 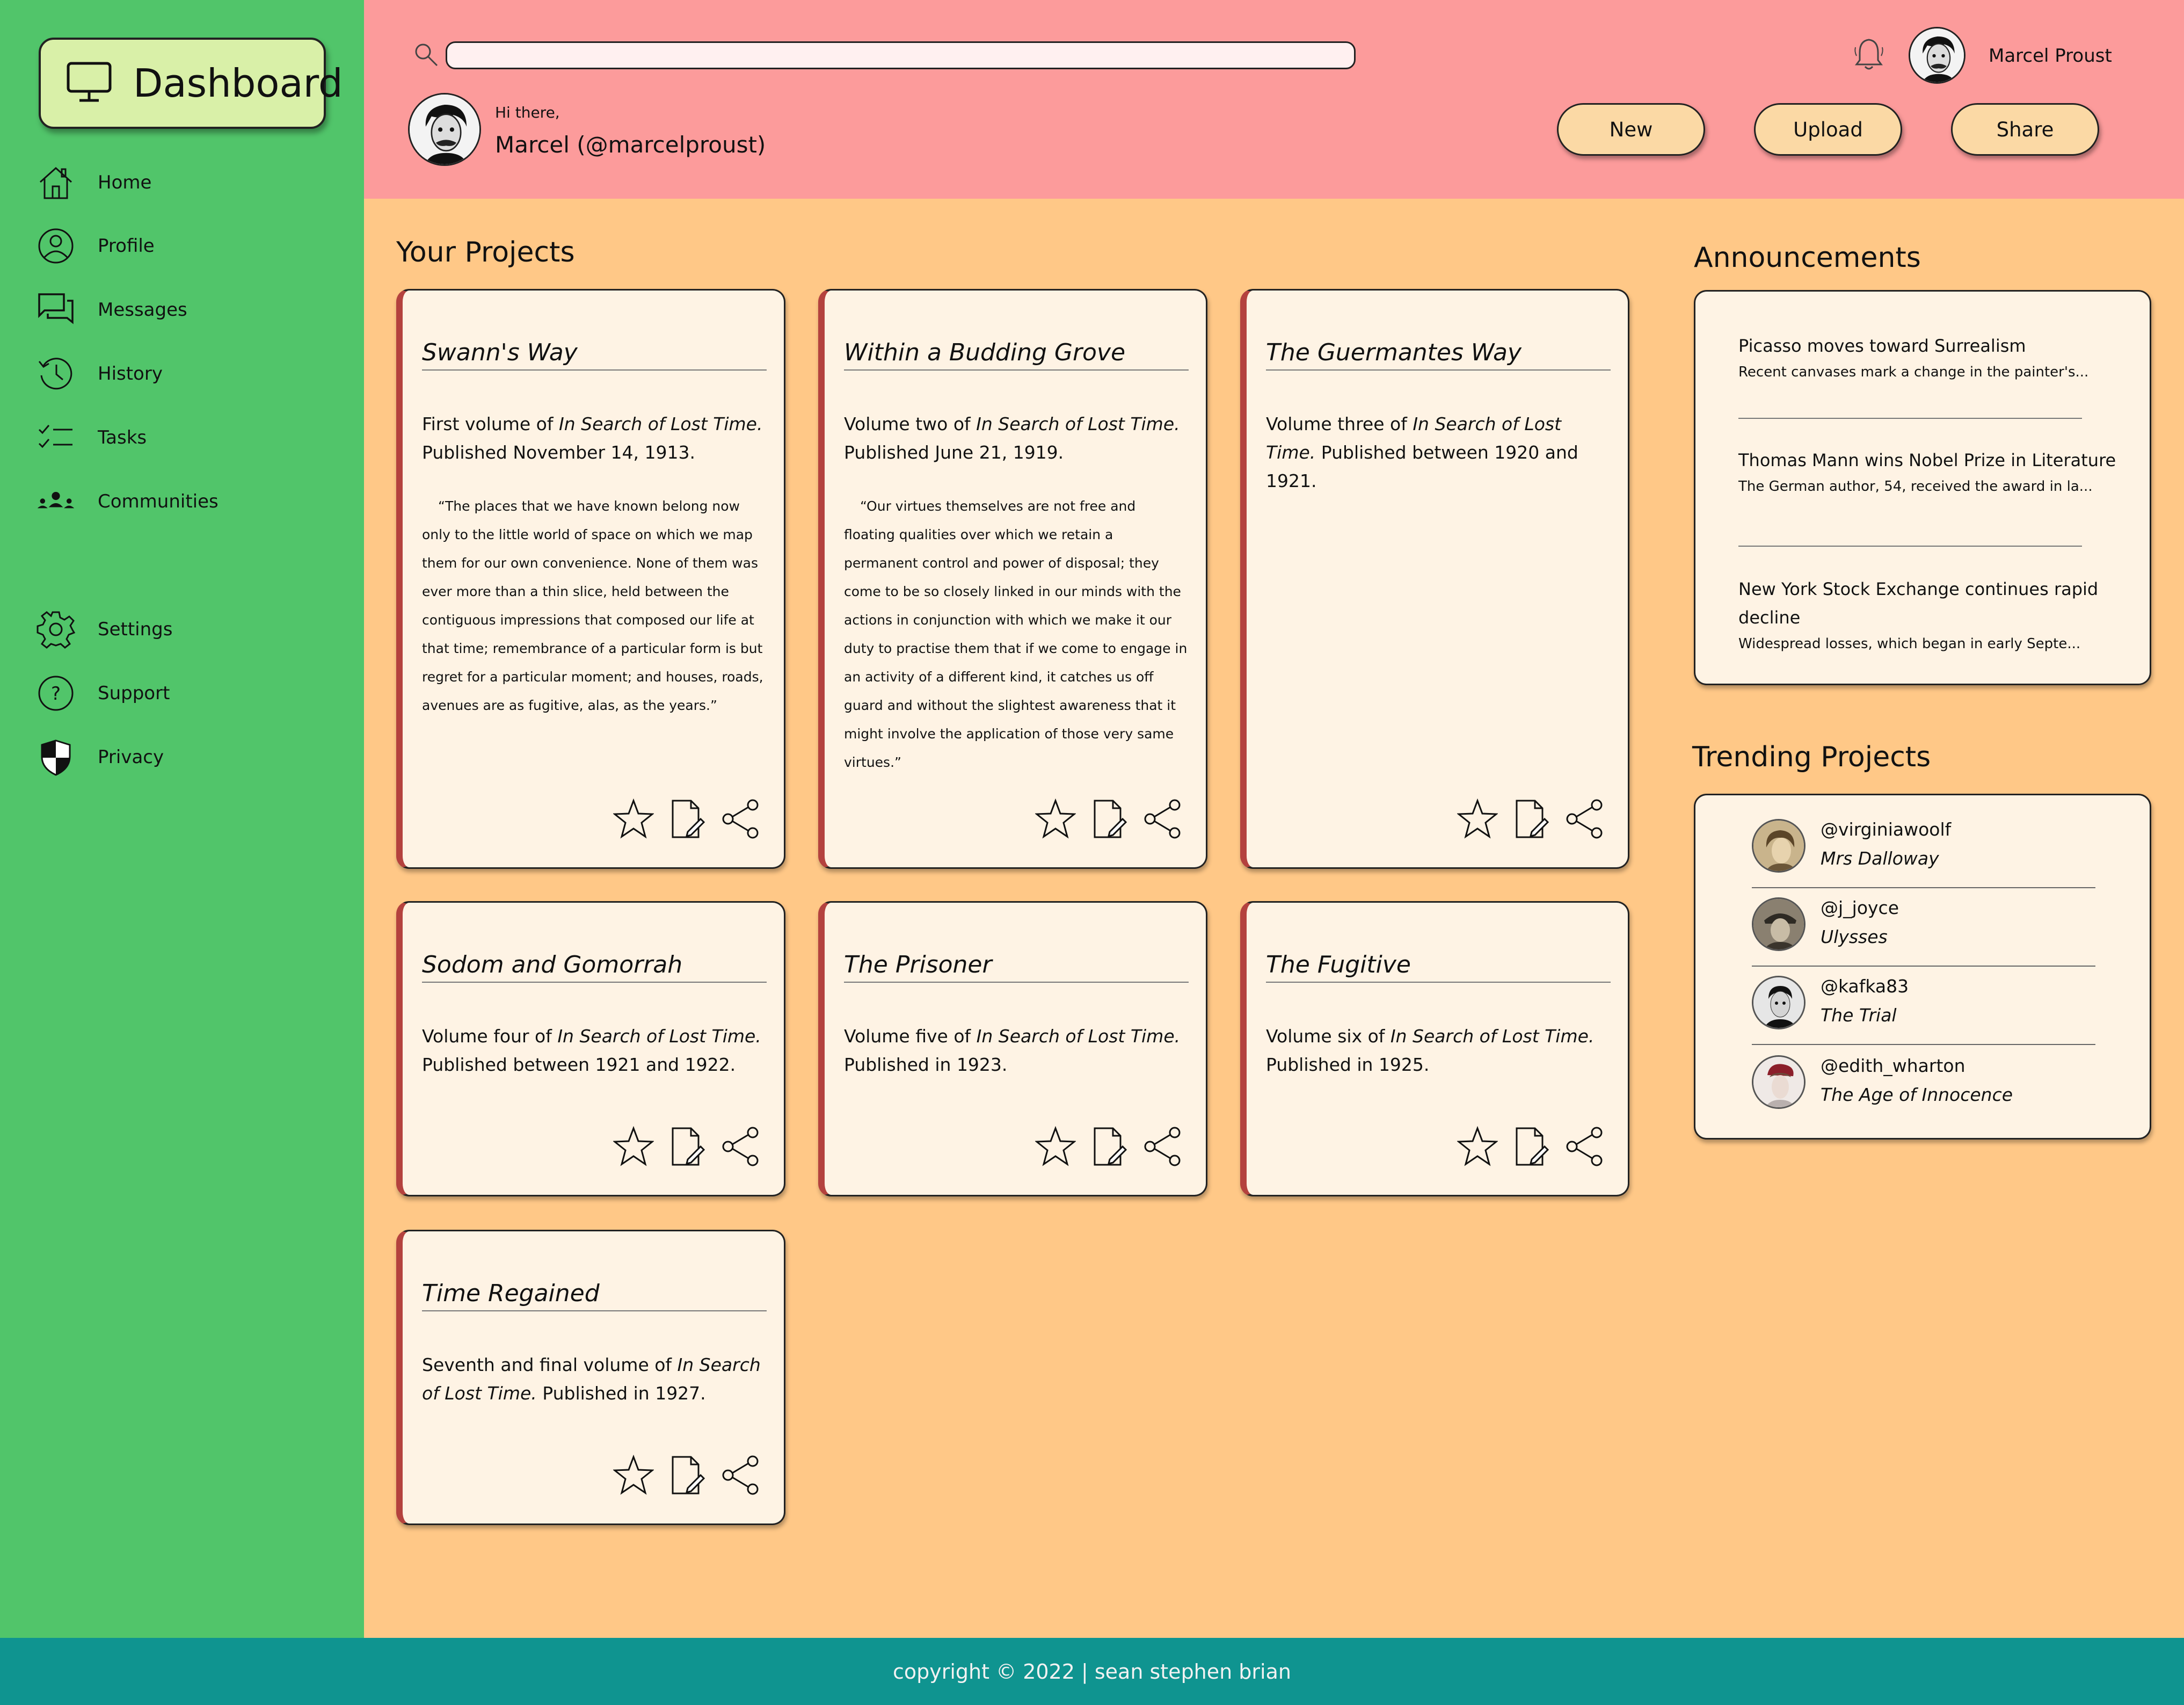 I want to click on project-title: The Fugitive, so click(x=1438, y=967).